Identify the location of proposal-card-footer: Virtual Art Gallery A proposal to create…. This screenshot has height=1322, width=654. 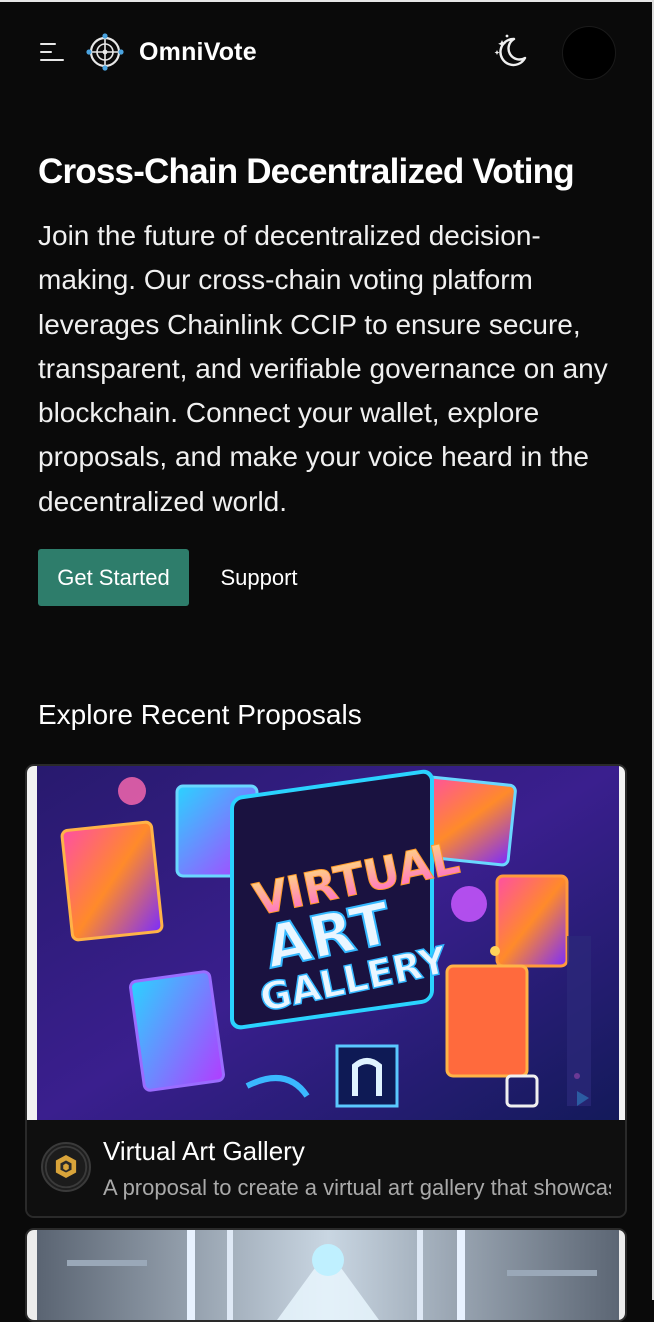
(326, 1168).